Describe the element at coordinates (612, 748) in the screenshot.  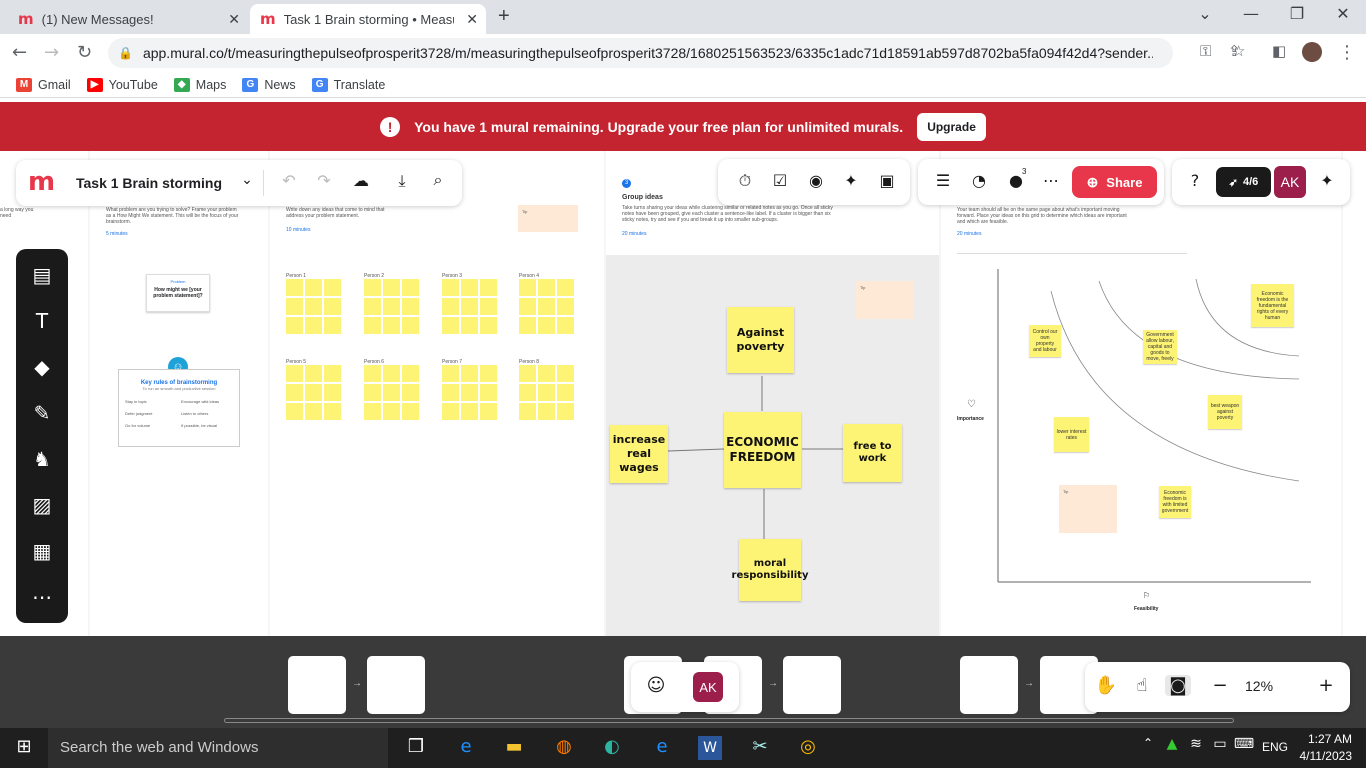
I see `edge-icon: ◐` at that location.